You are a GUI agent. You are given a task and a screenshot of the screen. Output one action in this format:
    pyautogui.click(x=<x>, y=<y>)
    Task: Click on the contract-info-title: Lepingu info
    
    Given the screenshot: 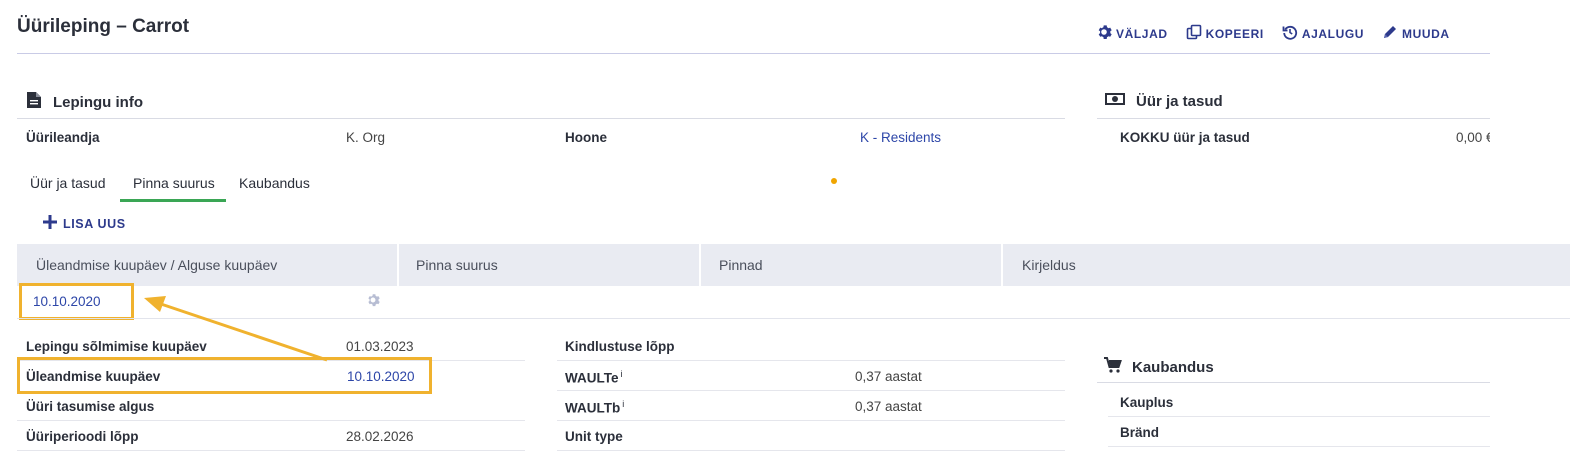 What is the action you would take?
    pyautogui.click(x=98, y=102)
    